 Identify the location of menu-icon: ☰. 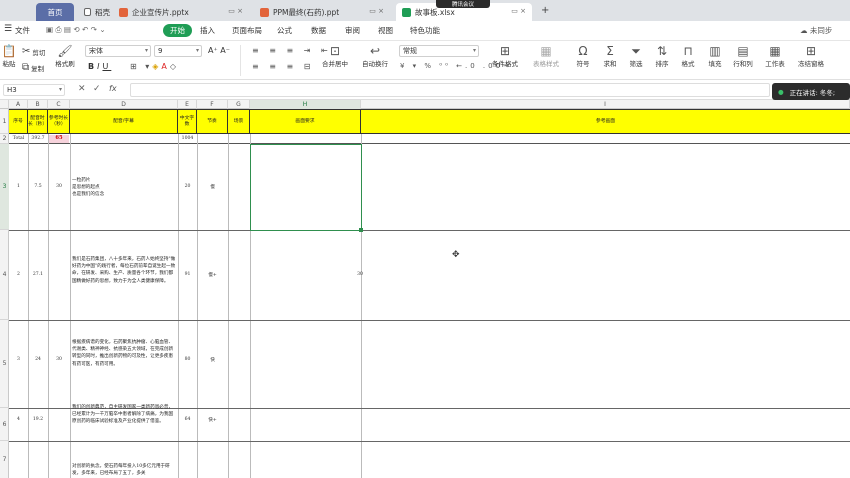
(8, 29).